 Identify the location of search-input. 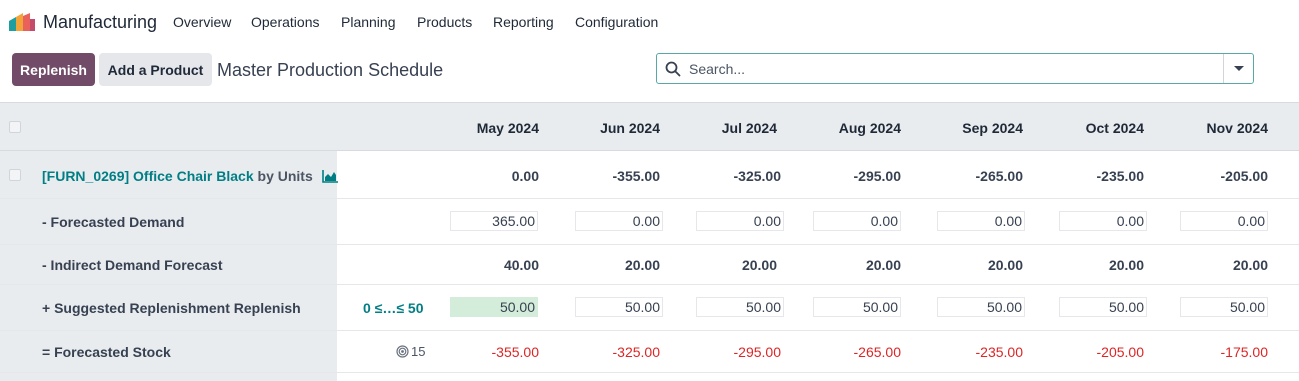
(954, 68).